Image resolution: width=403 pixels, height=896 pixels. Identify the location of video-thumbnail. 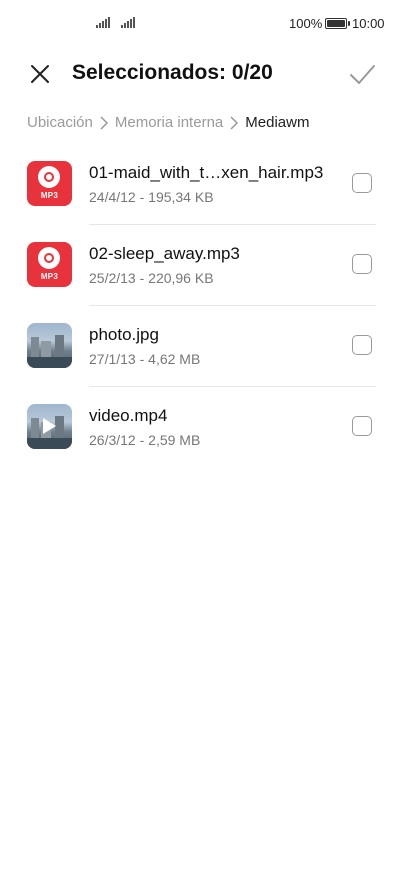
(49, 426).